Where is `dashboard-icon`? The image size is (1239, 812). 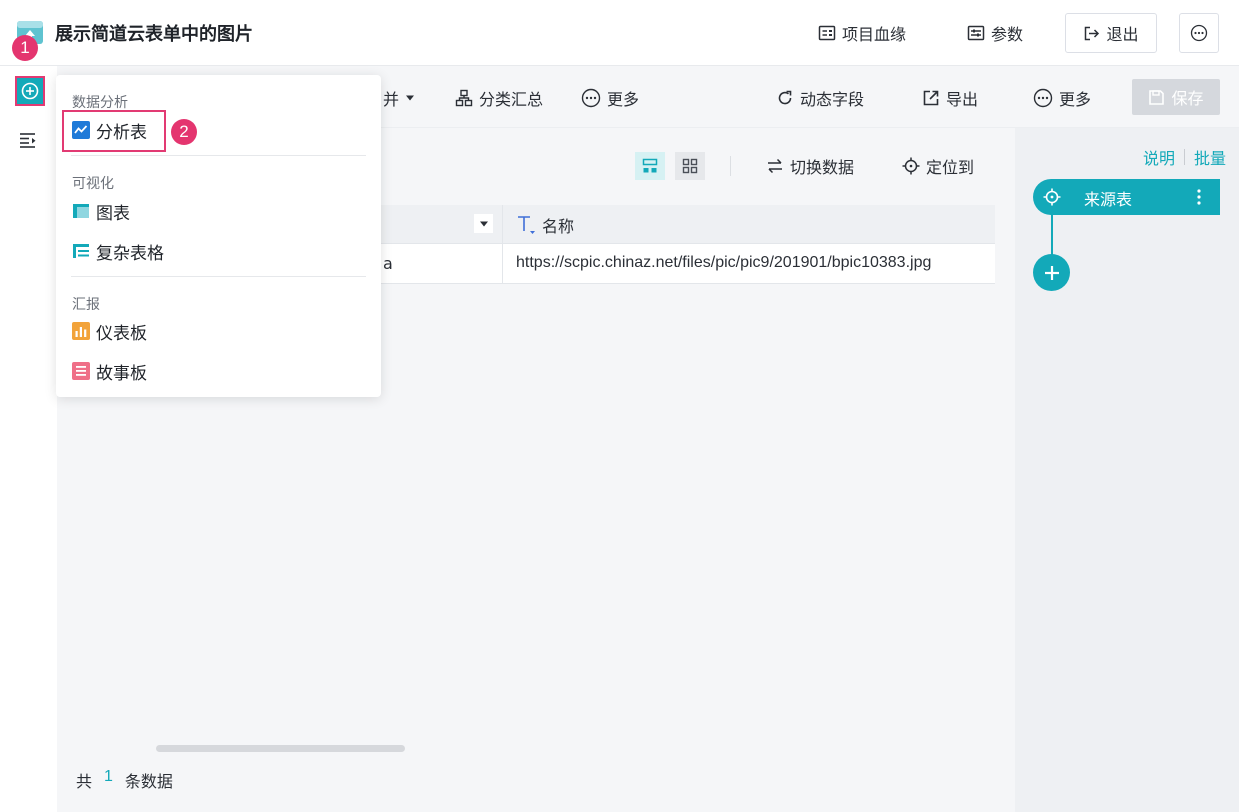 dashboard-icon is located at coordinates (81, 331).